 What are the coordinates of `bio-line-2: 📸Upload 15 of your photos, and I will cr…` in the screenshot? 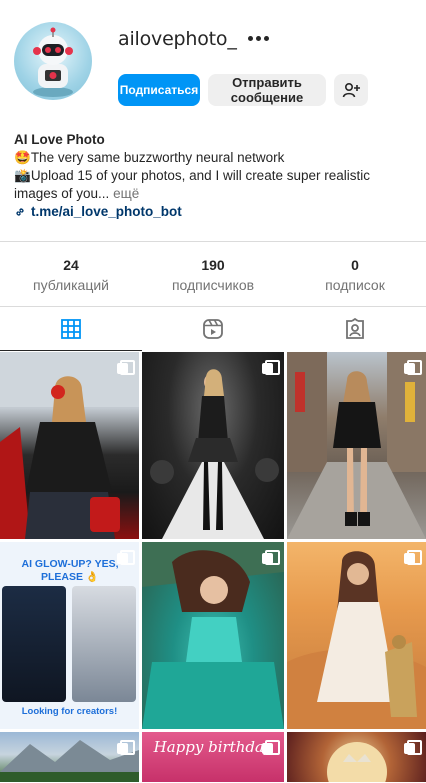 It's located at (214, 176).